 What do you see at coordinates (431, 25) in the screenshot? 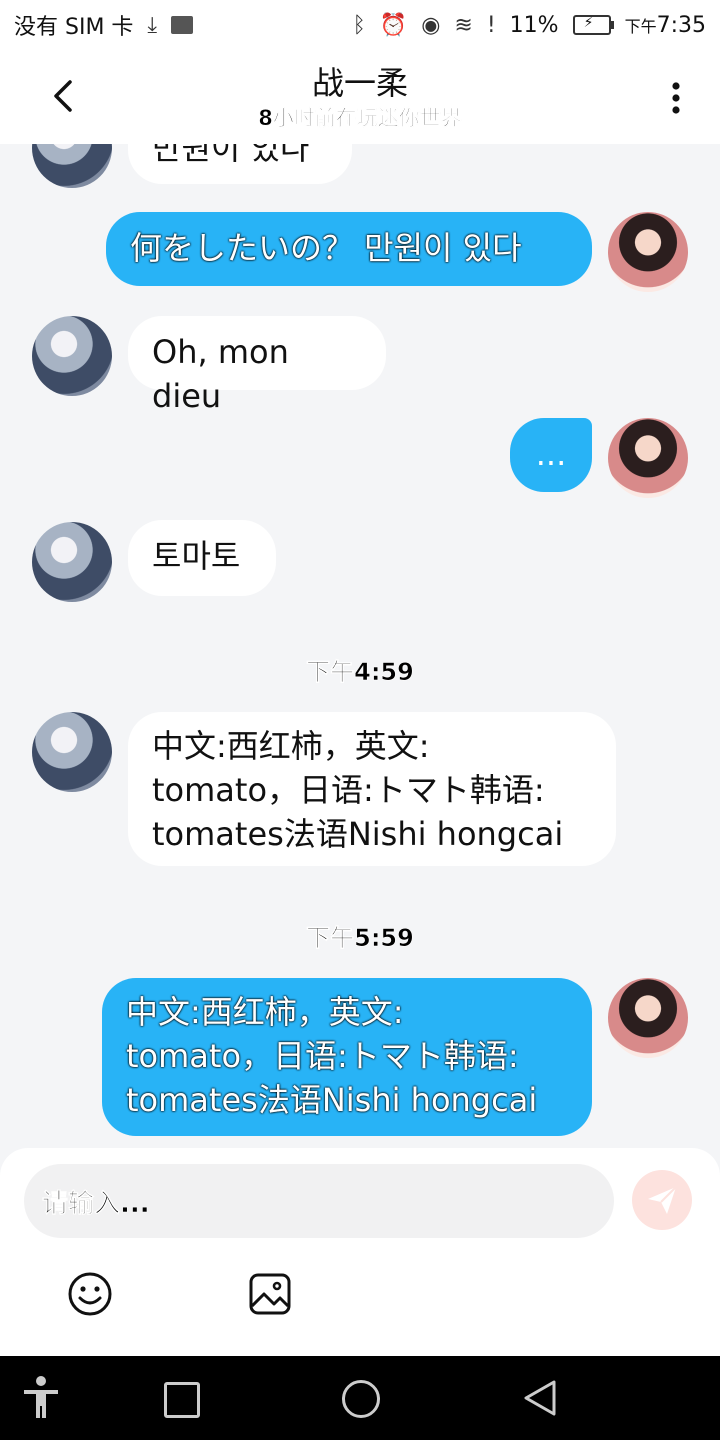
I see `eye-icon: ◉` at bounding box center [431, 25].